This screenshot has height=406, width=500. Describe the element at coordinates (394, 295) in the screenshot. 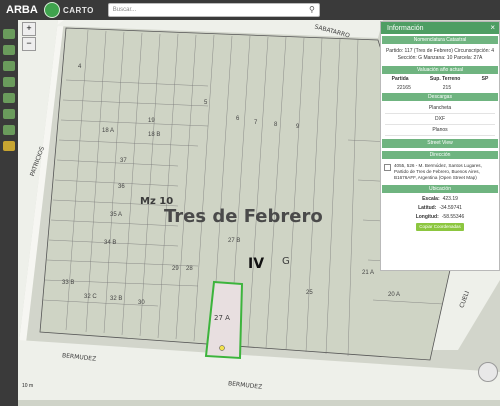

I see `lot-label-20a: 20 A` at that location.